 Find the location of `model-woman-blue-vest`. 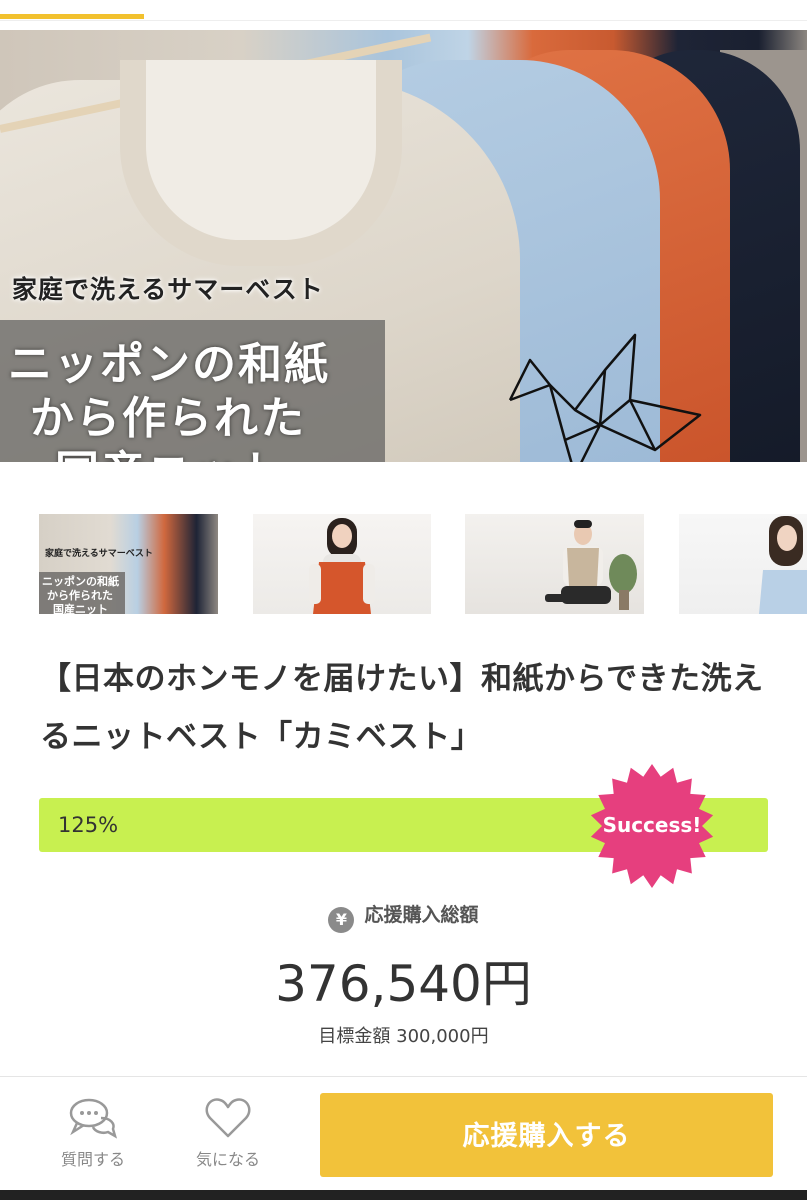

model-woman-blue-vest is located at coordinates (783, 565).